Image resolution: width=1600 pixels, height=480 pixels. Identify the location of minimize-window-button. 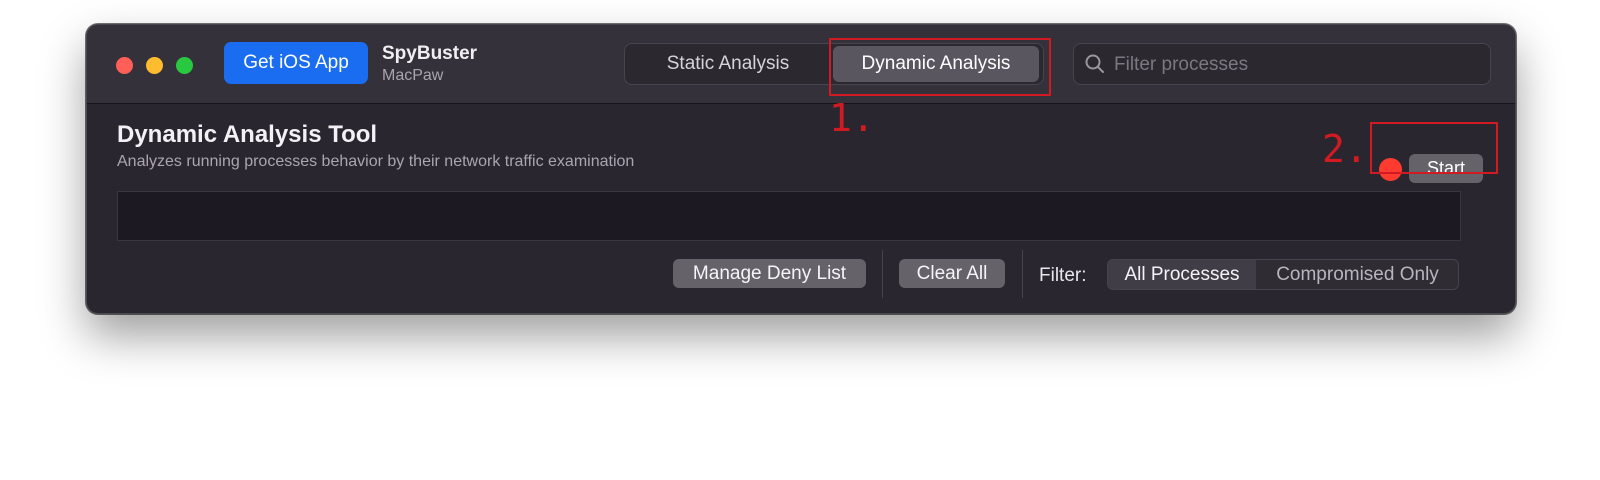
(154, 65).